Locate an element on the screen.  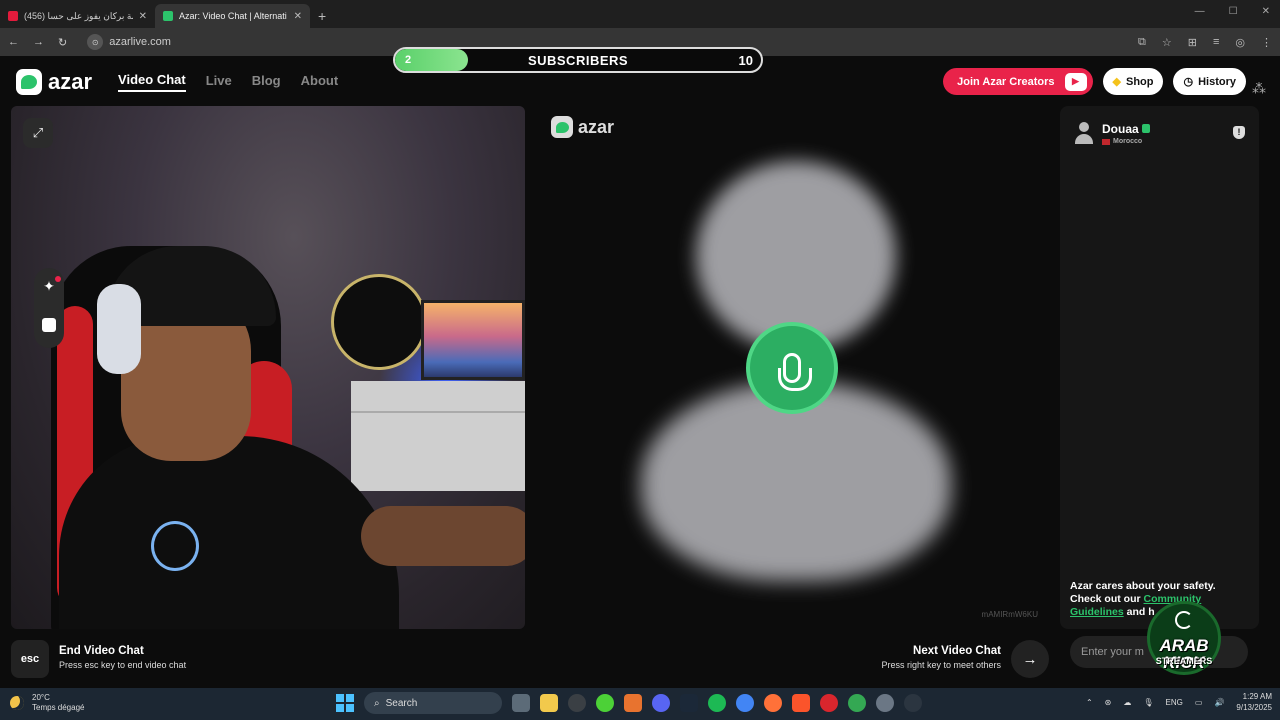
azar-logo: azar is located at coordinates (54, 82).